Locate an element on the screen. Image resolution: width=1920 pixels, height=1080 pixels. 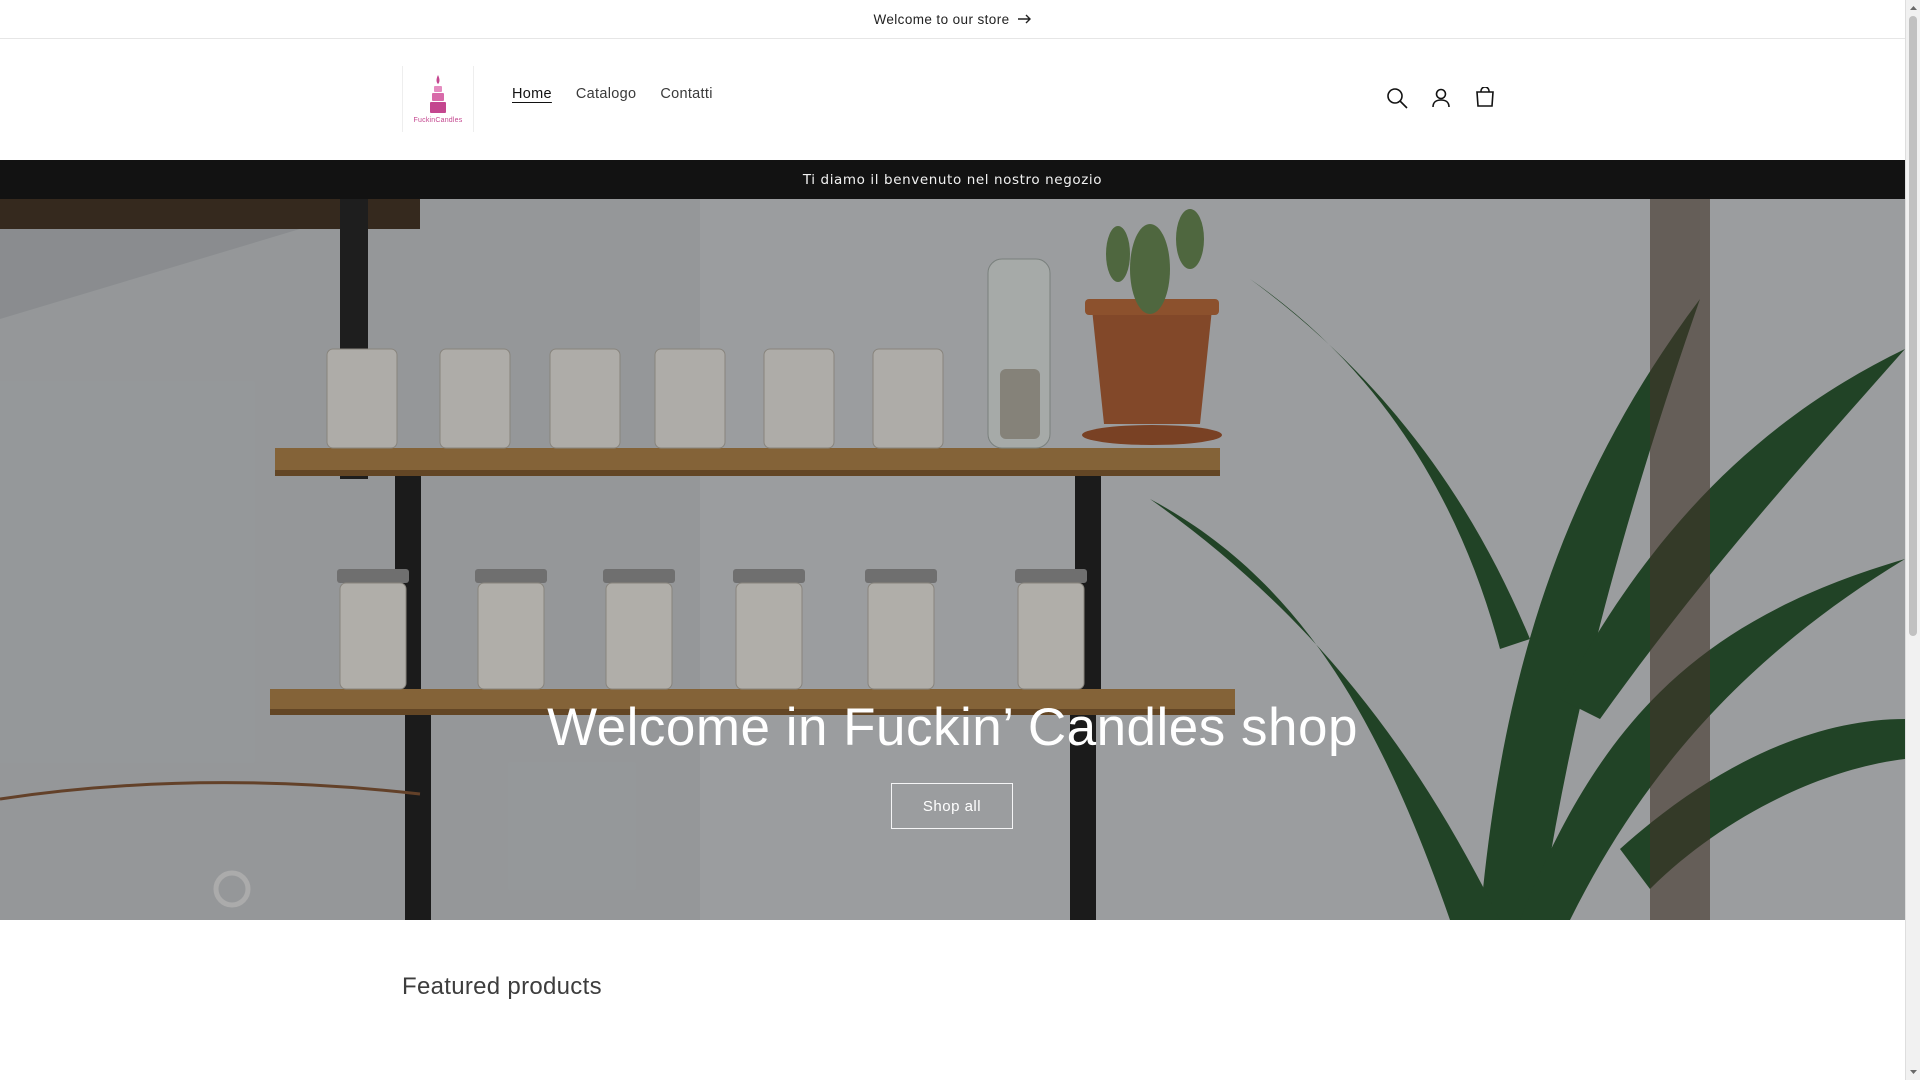
header-icons is located at coordinates (1441, 98).